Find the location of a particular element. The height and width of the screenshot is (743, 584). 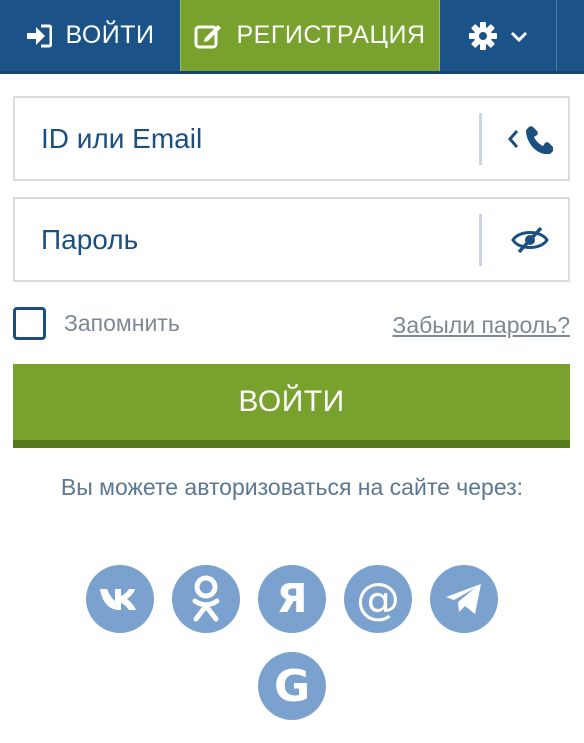

odnoklassniki-login-button is located at coordinates (206, 599).